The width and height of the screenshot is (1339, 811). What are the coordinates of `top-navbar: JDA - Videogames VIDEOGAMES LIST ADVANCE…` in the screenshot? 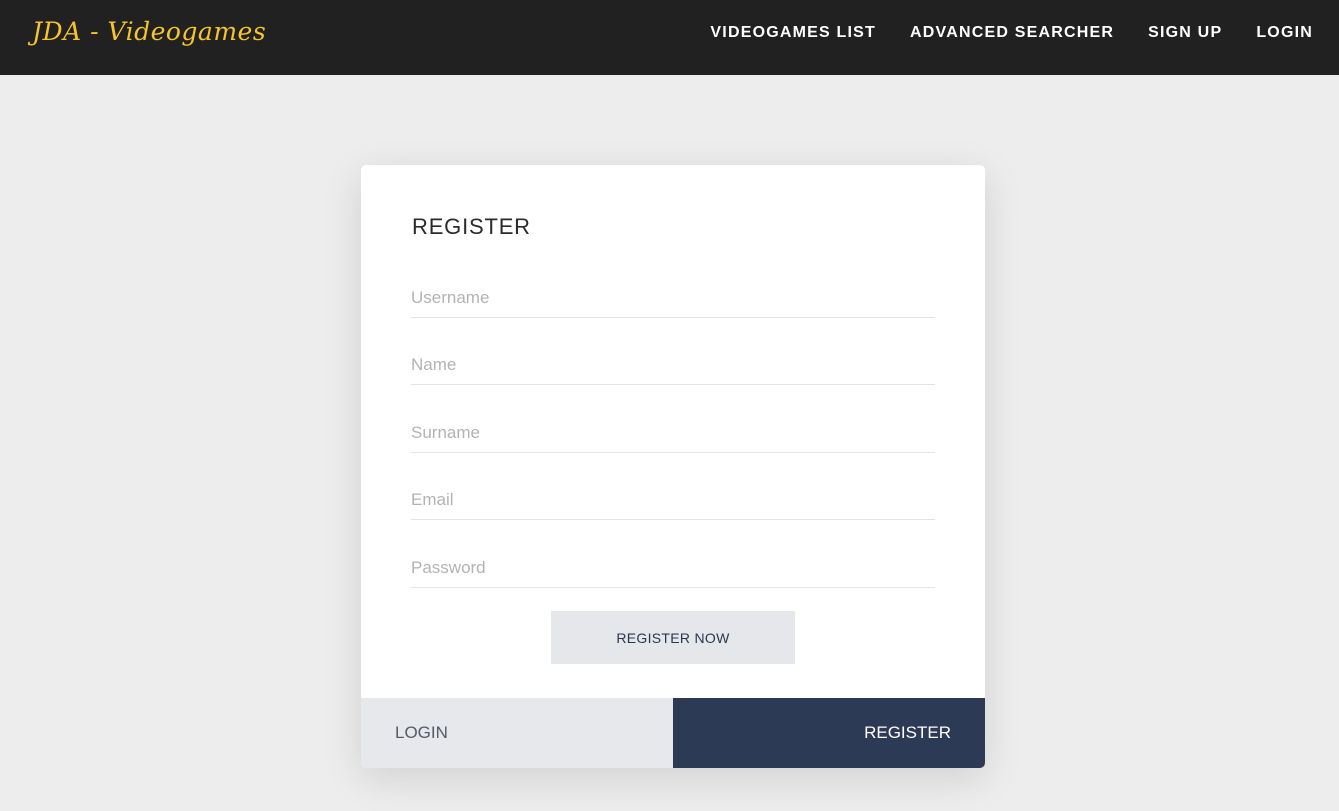 It's located at (669, 37).